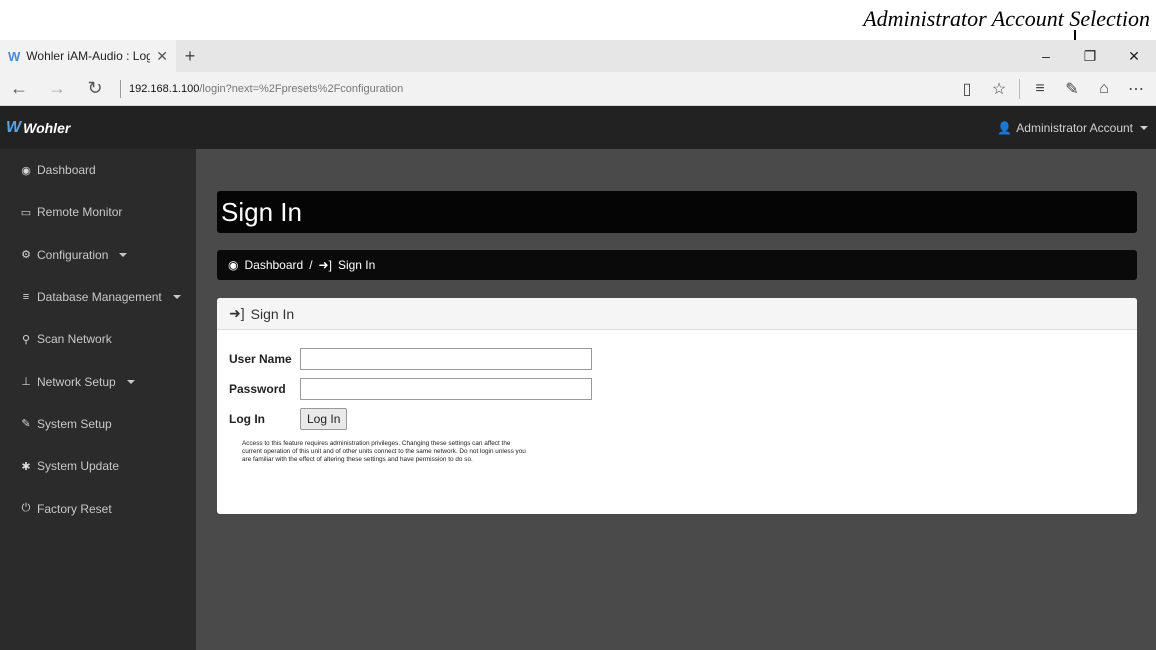 The width and height of the screenshot is (1156, 650). Describe the element at coordinates (26, 424) in the screenshot. I see `wrench-icon: ✎` at that location.